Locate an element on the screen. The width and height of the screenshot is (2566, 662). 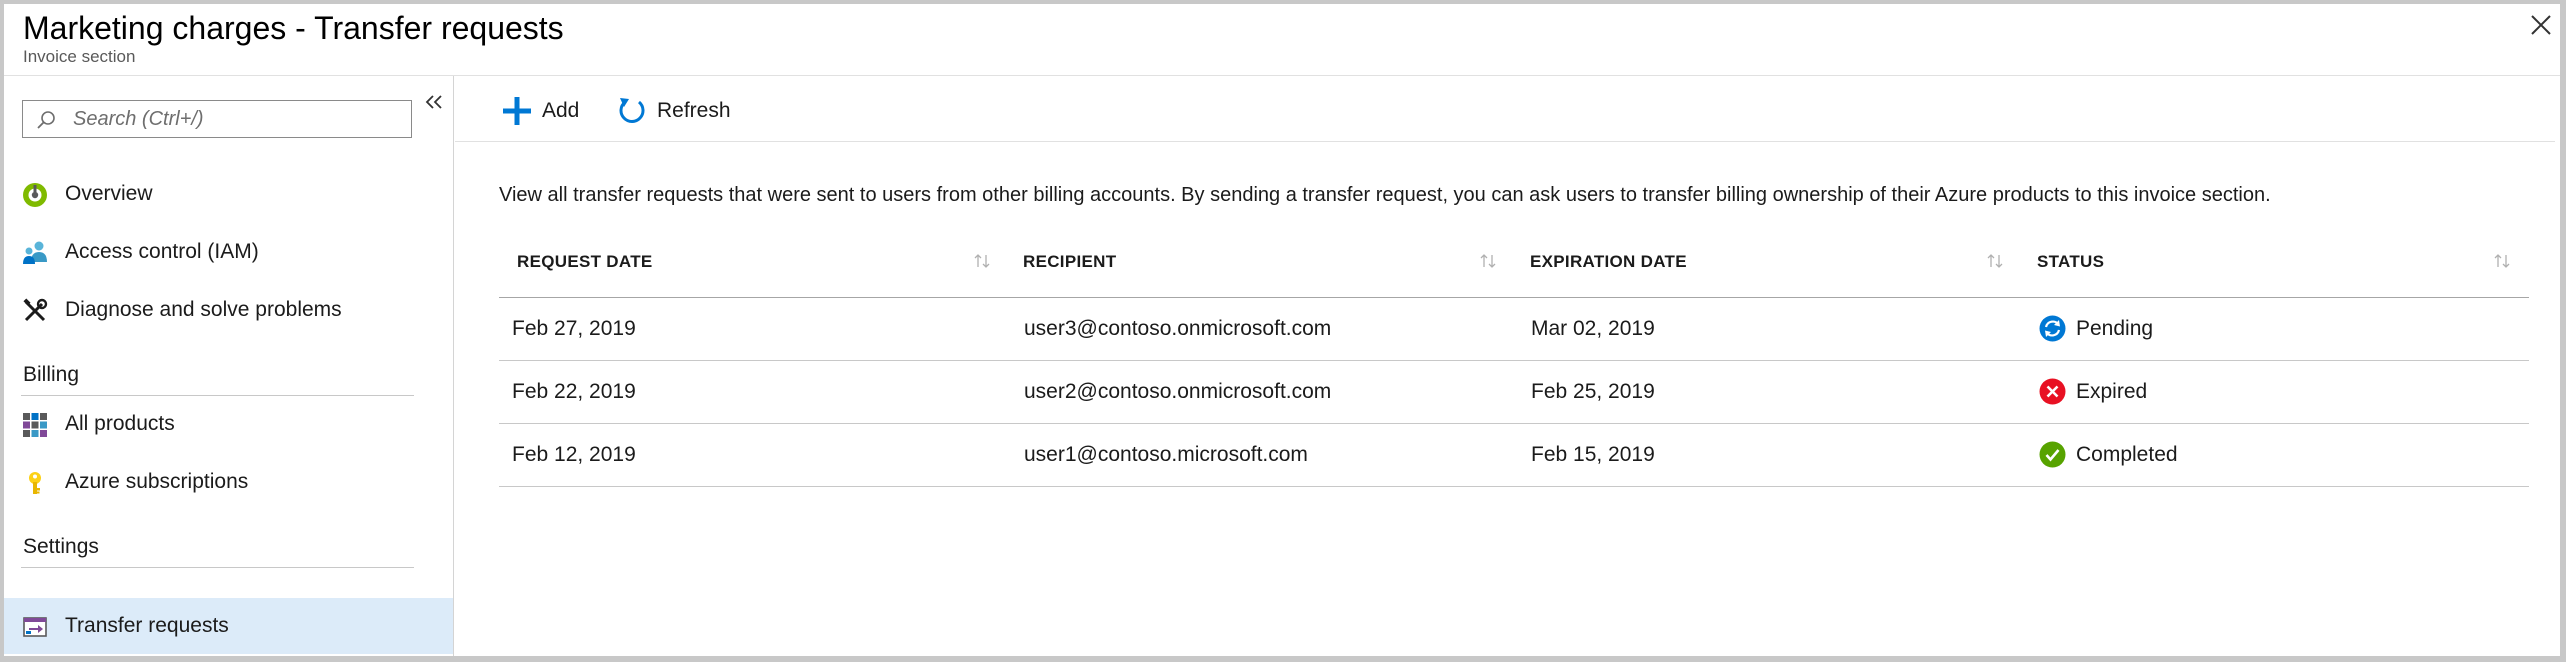
expiration-date-cell: Feb 15, 2019 is located at coordinates (1593, 454).